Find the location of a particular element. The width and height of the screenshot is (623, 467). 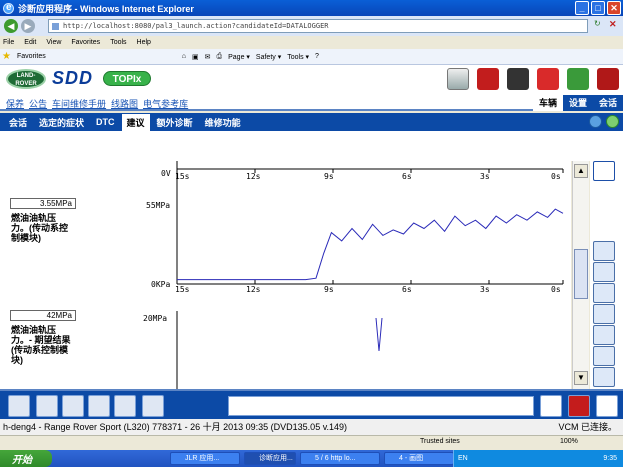

tools-icon is located at coordinates (99, 406).